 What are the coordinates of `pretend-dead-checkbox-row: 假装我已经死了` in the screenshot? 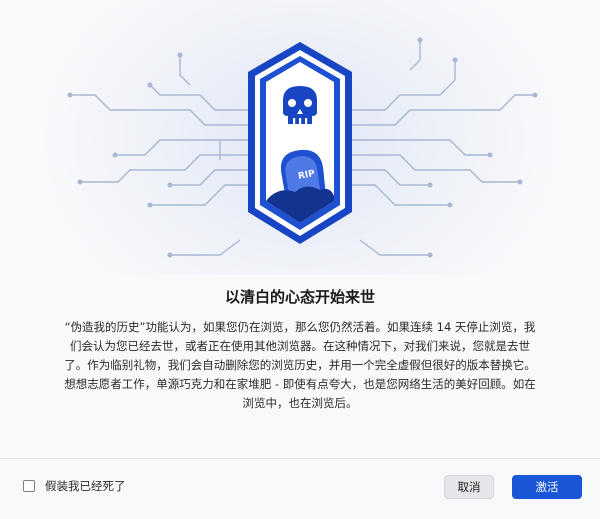 It's located at (74, 486).